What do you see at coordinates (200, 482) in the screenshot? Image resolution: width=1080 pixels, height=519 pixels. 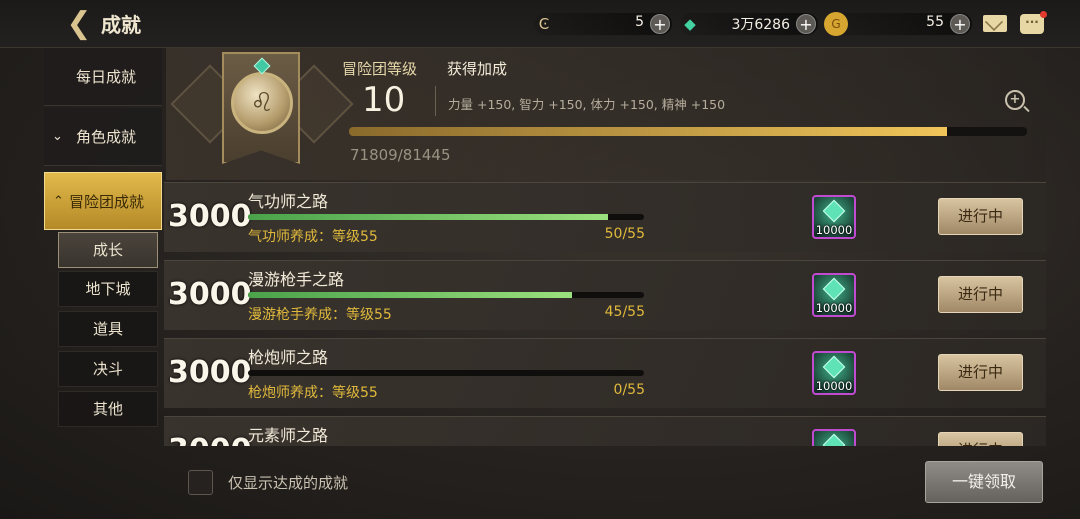 I see `show-completed-checkbox` at bounding box center [200, 482].